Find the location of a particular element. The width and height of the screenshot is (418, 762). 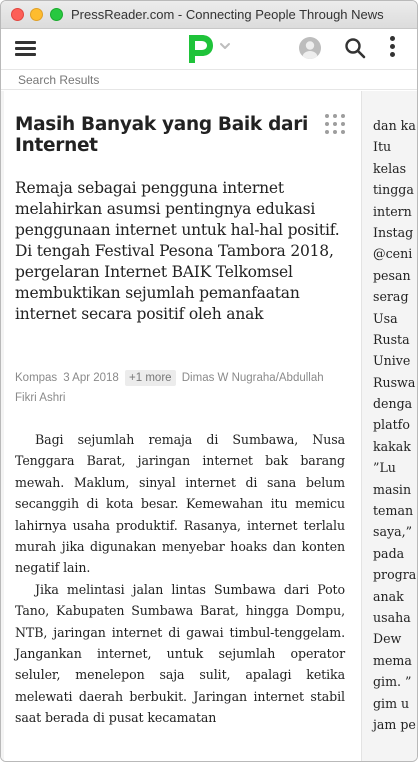

next-column-line: serag is located at coordinates (391, 297).